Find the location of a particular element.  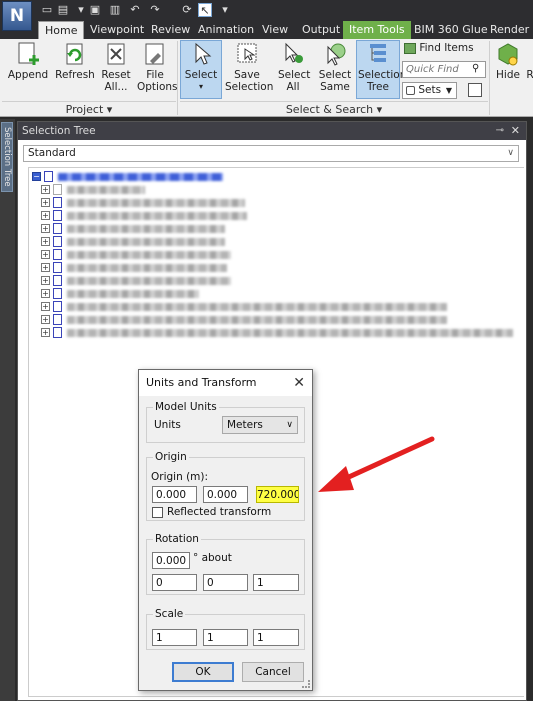

model-units-legend: Model Units is located at coordinates (186, 407).